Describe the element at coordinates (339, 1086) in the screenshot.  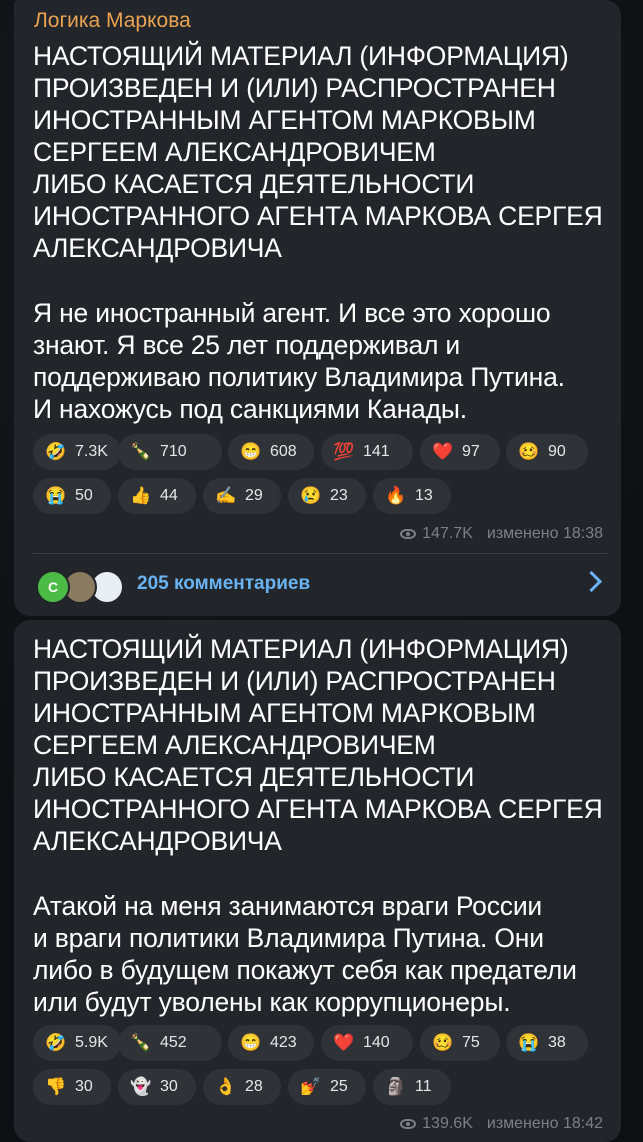
I see `reaction-count: 25` at that location.